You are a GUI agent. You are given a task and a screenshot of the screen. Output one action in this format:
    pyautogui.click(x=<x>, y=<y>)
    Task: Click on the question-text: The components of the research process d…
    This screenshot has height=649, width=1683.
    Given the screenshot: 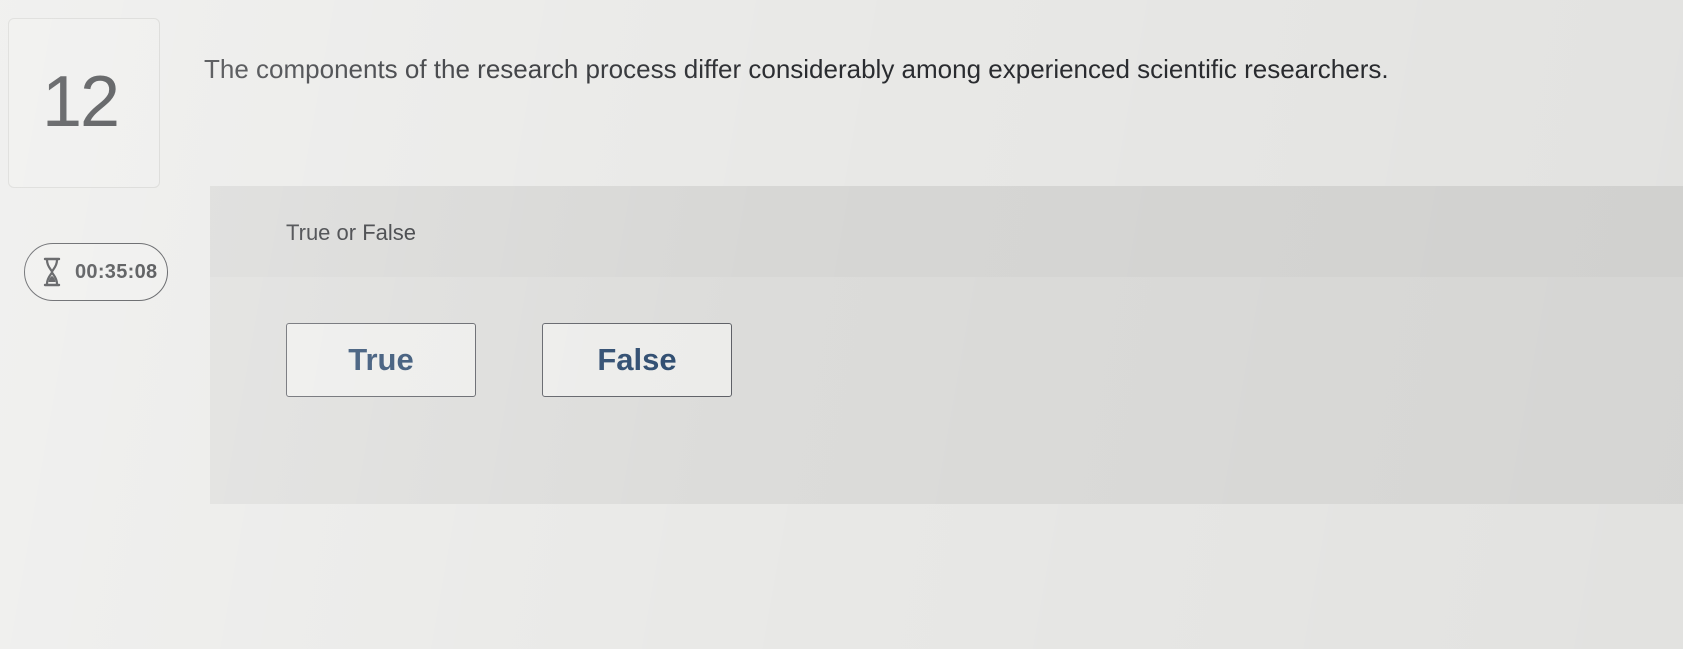 What is the action you would take?
    pyautogui.click(x=796, y=69)
    